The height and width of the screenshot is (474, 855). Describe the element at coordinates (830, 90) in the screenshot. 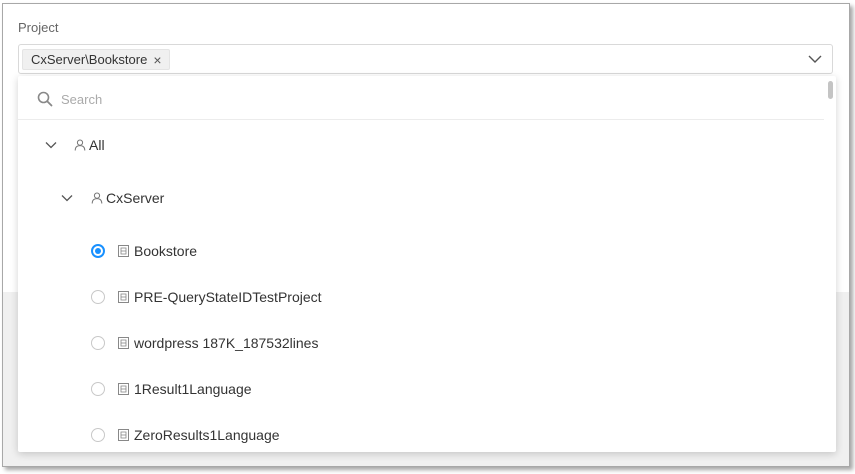

I see `scrollbar-thumb` at that location.